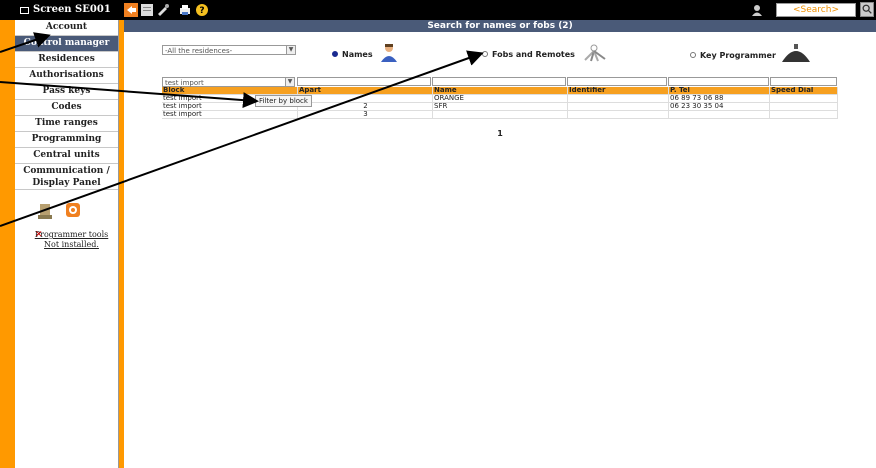 Image resolution: width=876 pixels, height=468 pixels. What do you see at coordinates (71, 244) in the screenshot?
I see `programmer-tools-line2: Not installed.` at bounding box center [71, 244].